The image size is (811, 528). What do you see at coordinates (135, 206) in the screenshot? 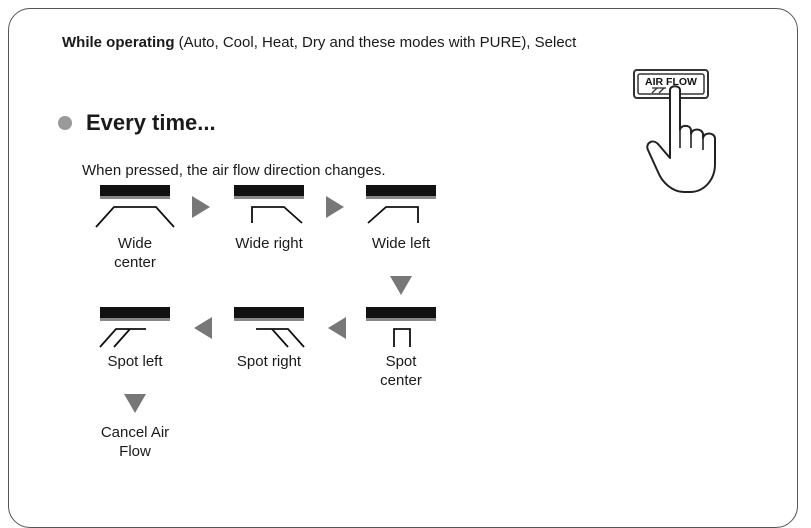
I see `wide-center-icon` at bounding box center [135, 206].